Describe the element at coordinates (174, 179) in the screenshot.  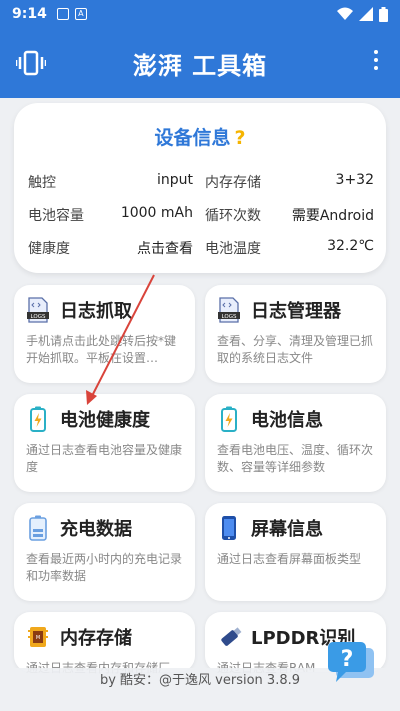
I see `info-value: input` at that location.